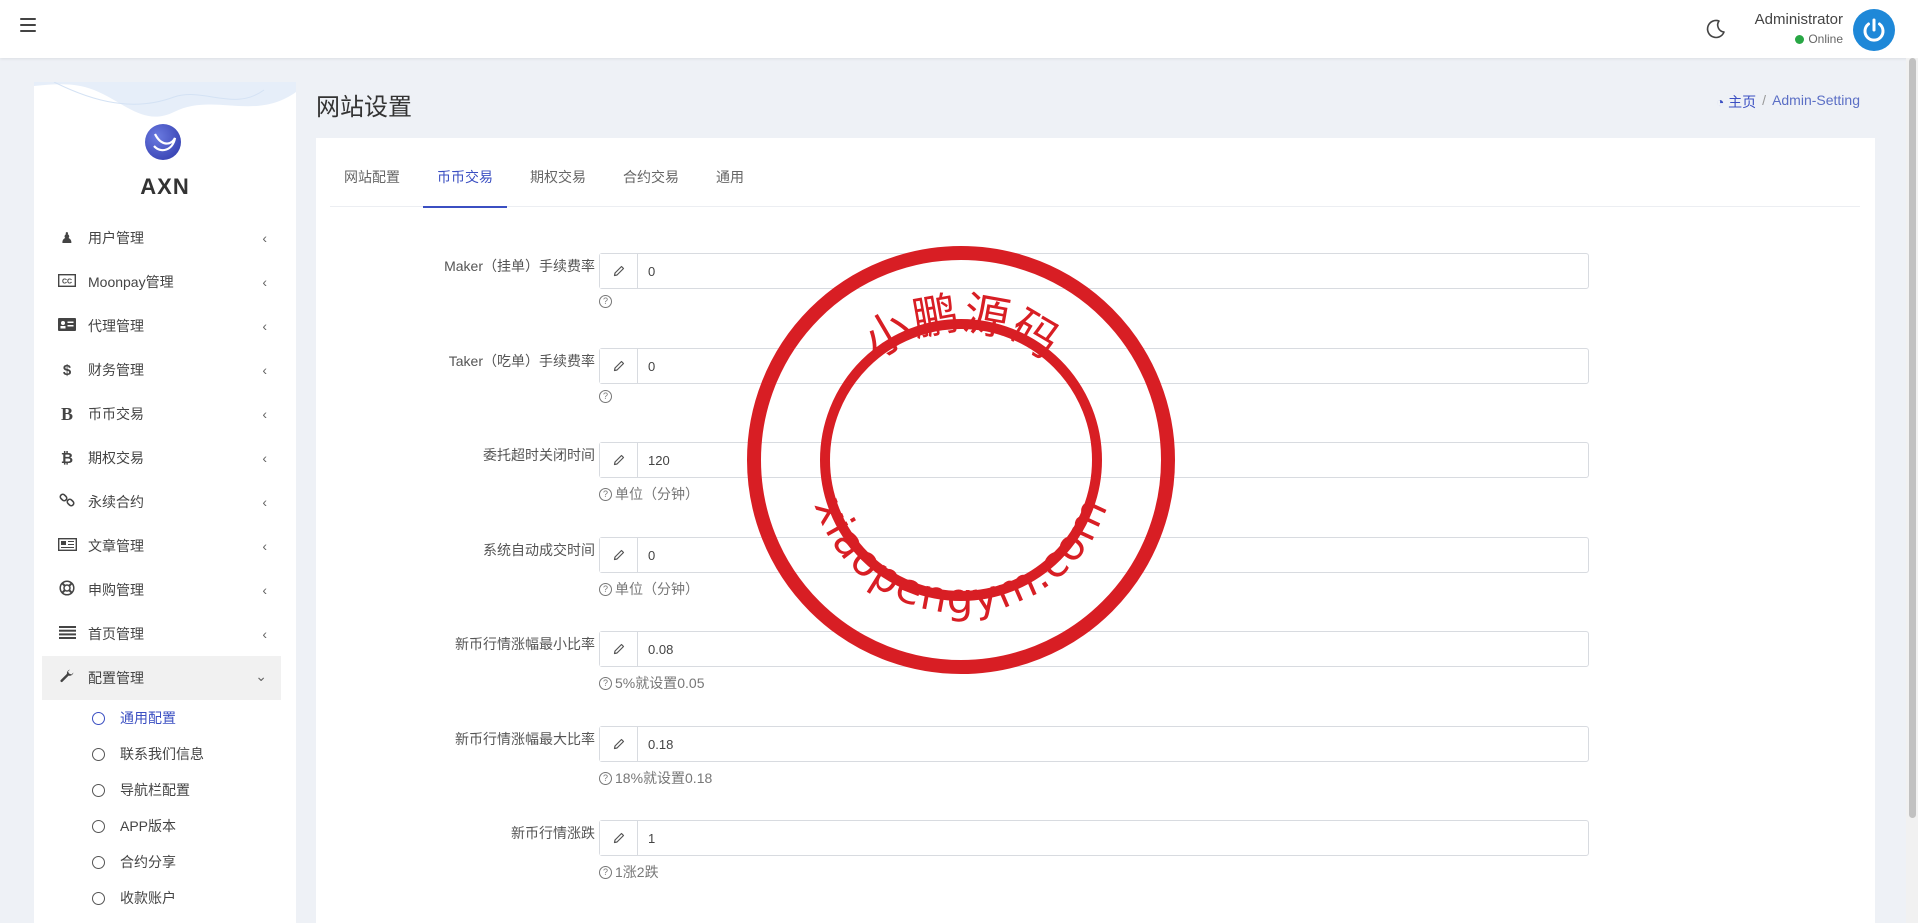 The image size is (1918, 923). I want to click on max-rise-rate-help: ? 18%就设置0.18, so click(655, 778).